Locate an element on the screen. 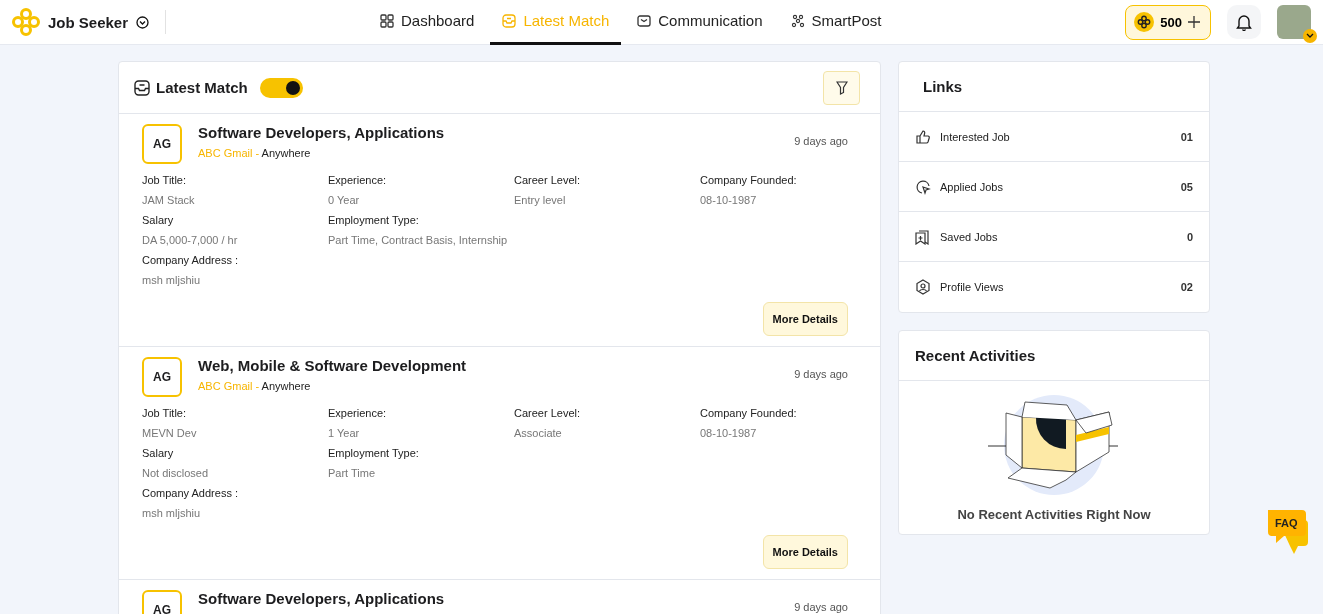  link-count: 01 is located at coordinates (1186, 136).